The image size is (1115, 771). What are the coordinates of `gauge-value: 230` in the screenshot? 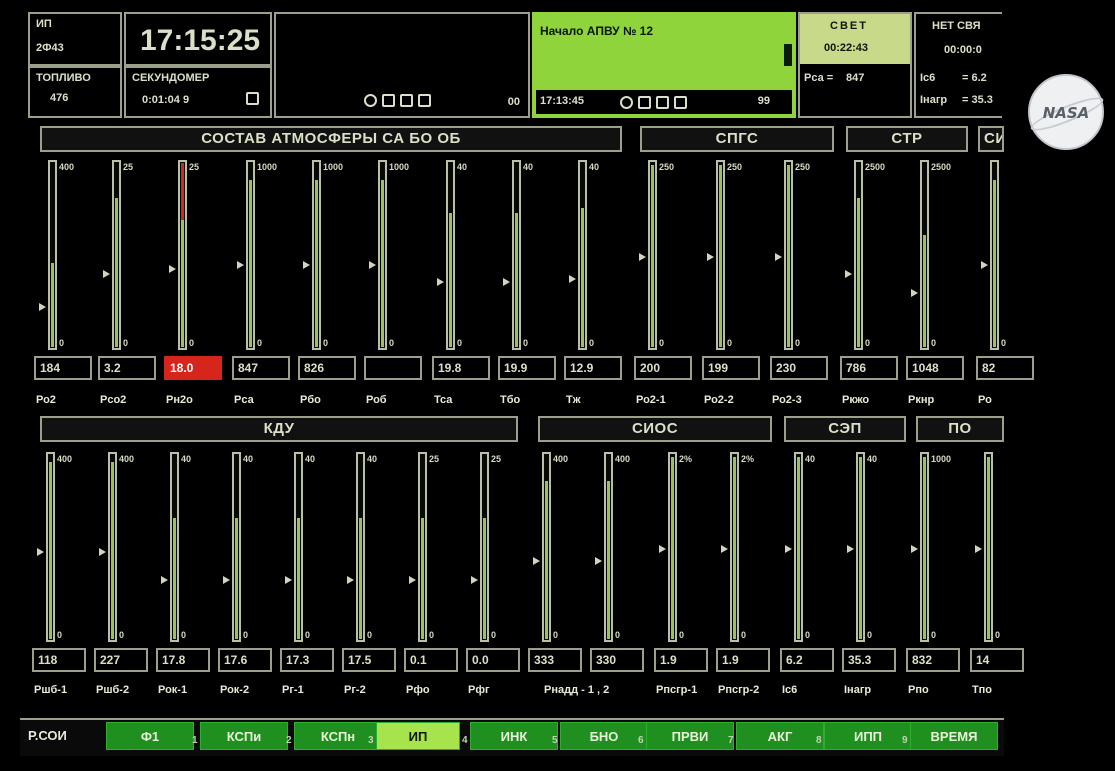 It's located at (799, 368).